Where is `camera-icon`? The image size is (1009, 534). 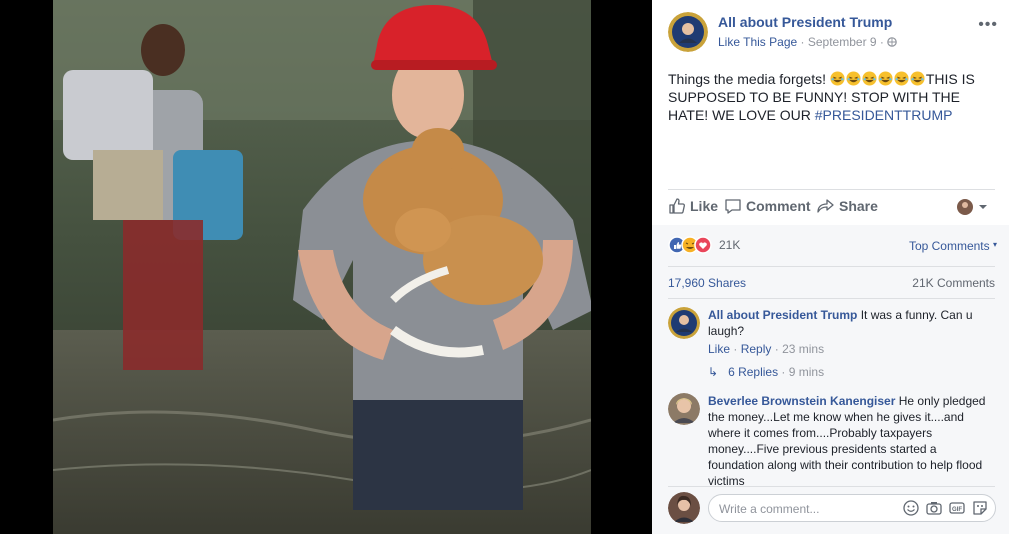
camera-icon is located at coordinates (934, 508).